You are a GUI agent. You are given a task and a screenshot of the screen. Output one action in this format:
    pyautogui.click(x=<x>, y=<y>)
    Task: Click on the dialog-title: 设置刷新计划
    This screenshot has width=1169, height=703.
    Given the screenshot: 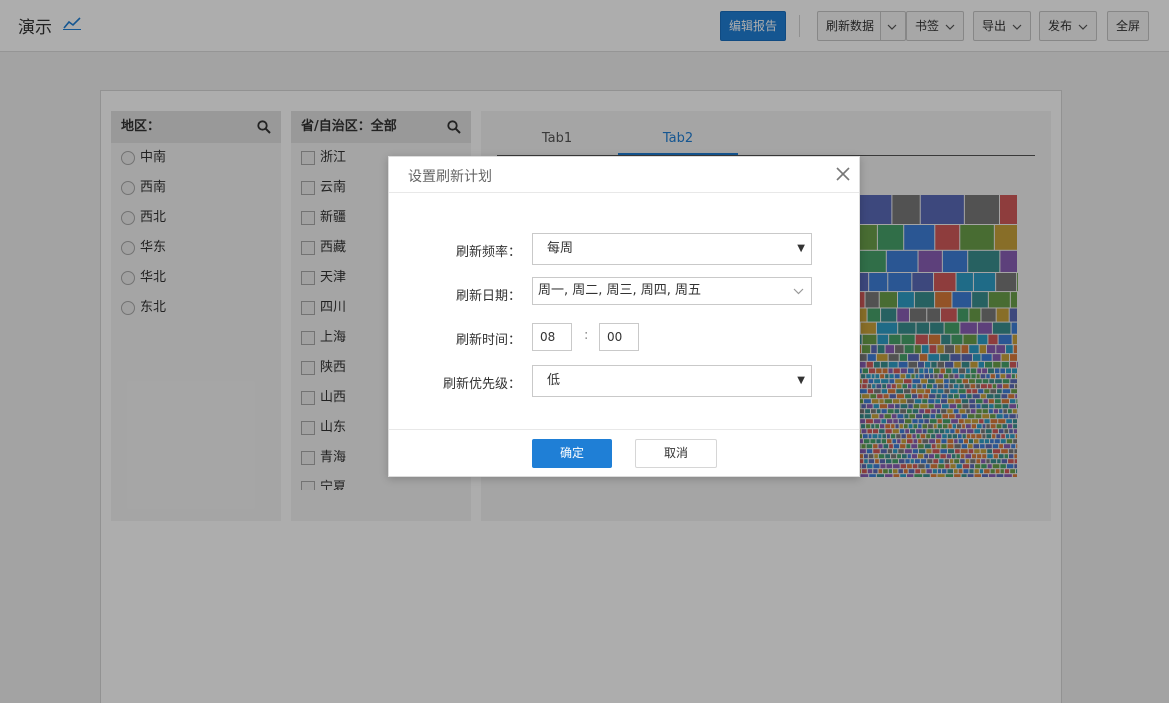 What is the action you would take?
    pyautogui.click(x=450, y=177)
    